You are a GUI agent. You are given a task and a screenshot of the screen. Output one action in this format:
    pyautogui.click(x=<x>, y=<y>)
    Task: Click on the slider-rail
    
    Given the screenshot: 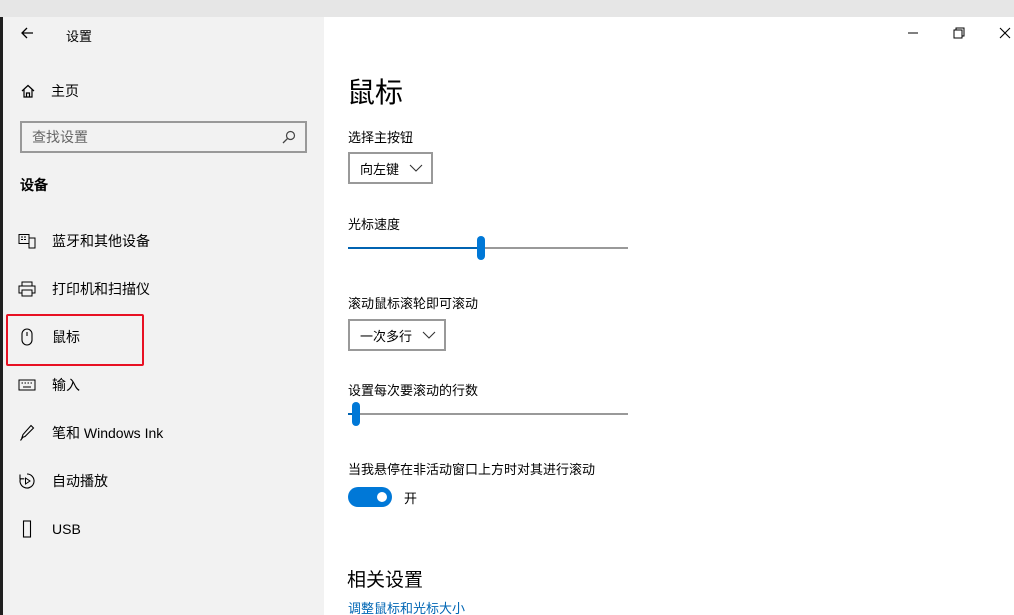 What is the action you would take?
    pyautogui.click(x=488, y=414)
    